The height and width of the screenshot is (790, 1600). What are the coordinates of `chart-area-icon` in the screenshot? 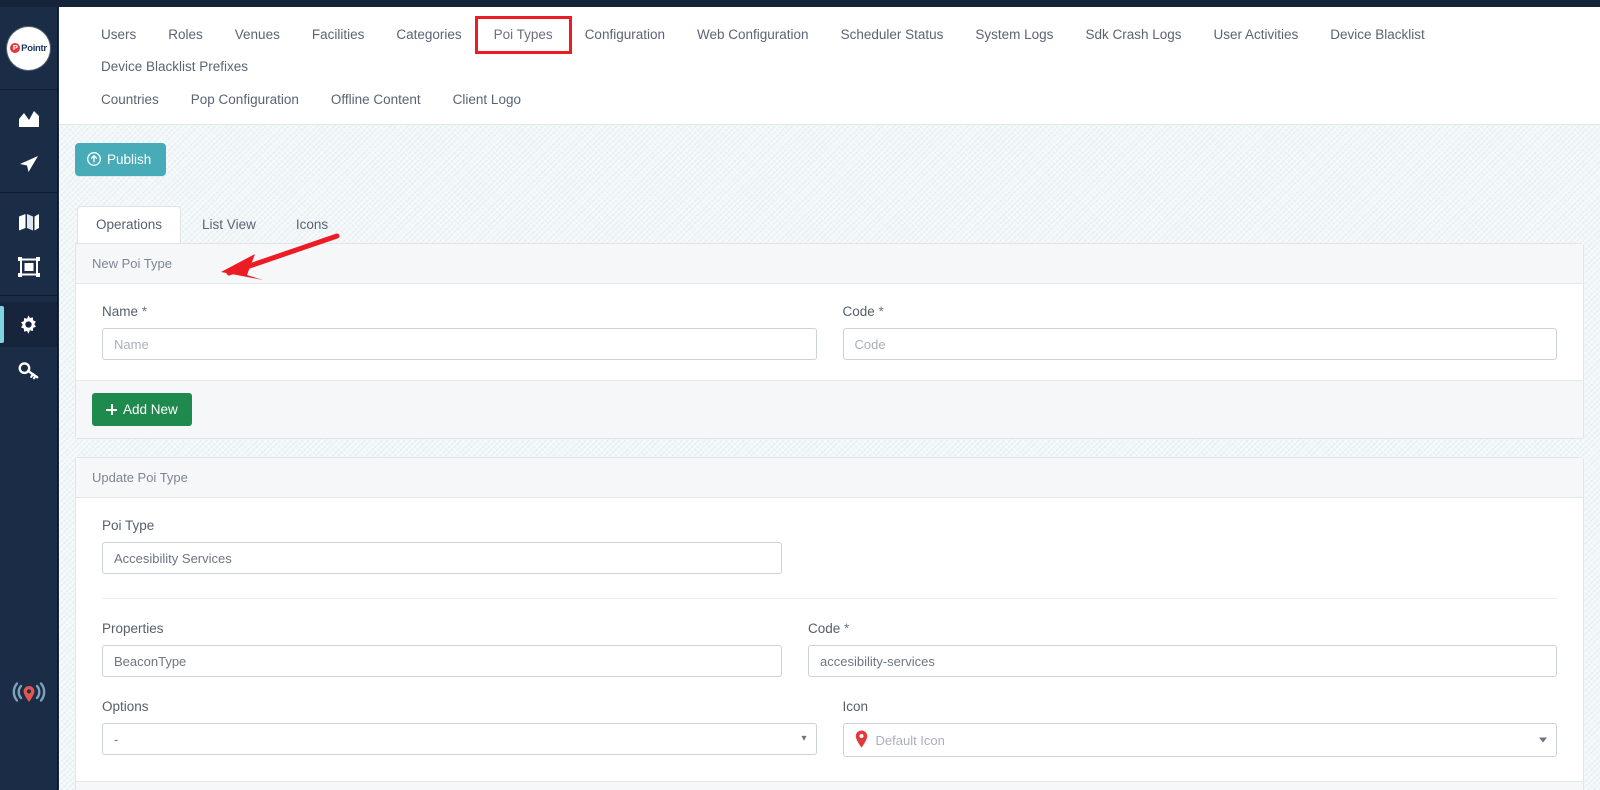 It's located at (29, 119).